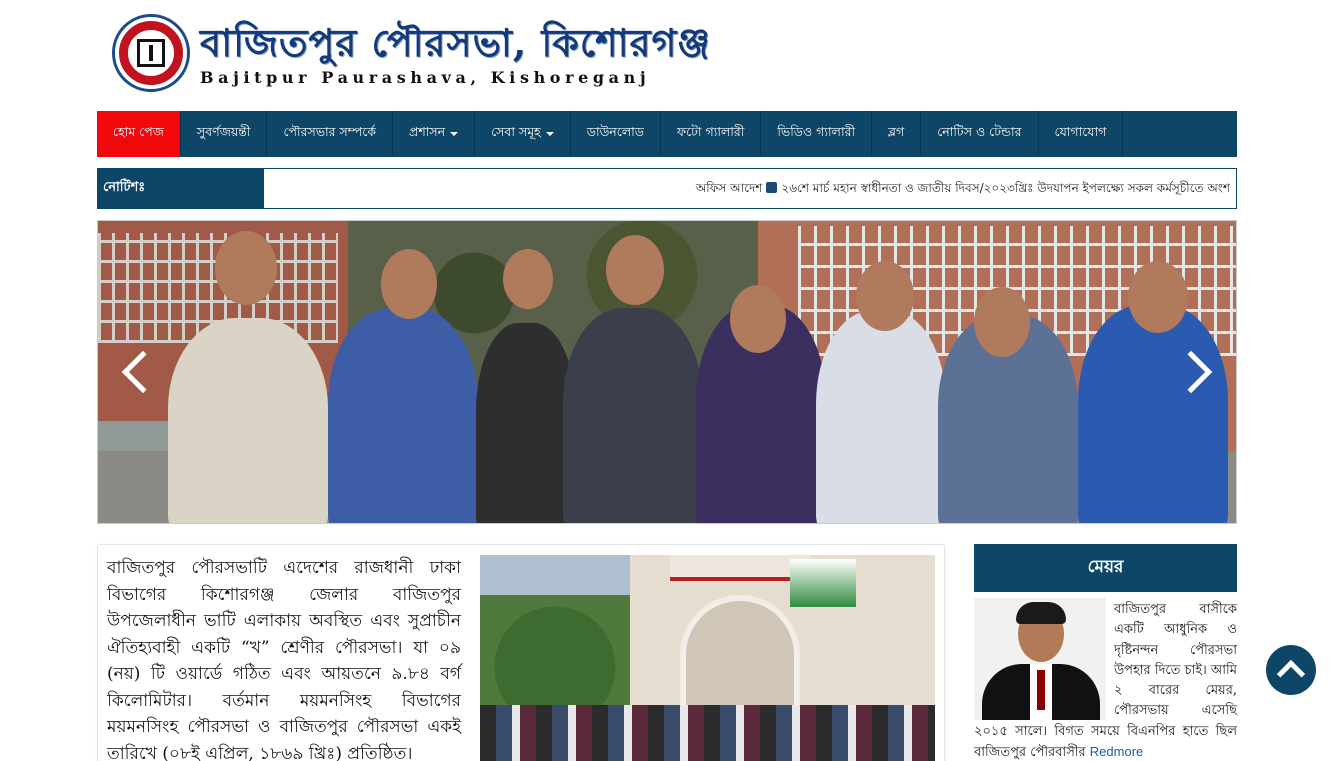  I want to click on municipality-logo, so click(151, 53).